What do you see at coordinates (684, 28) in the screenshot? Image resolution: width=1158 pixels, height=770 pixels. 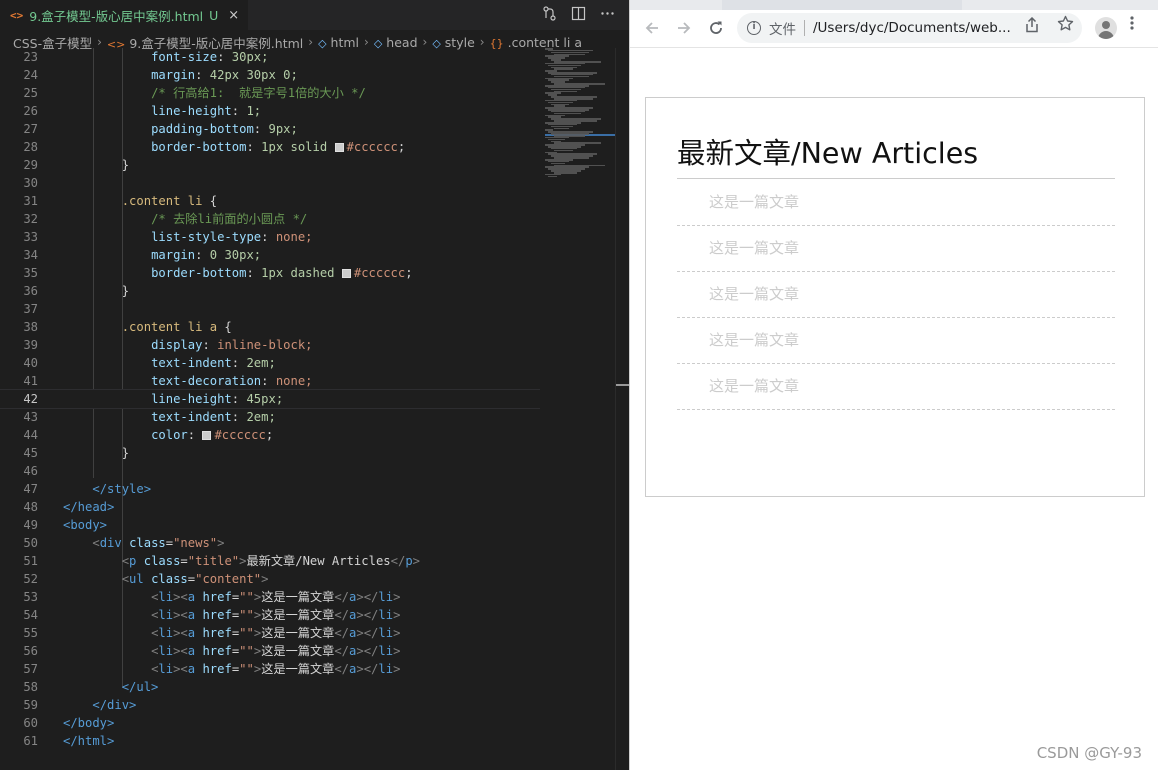 I see `forward-arrow-icon` at bounding box center [684, 28].